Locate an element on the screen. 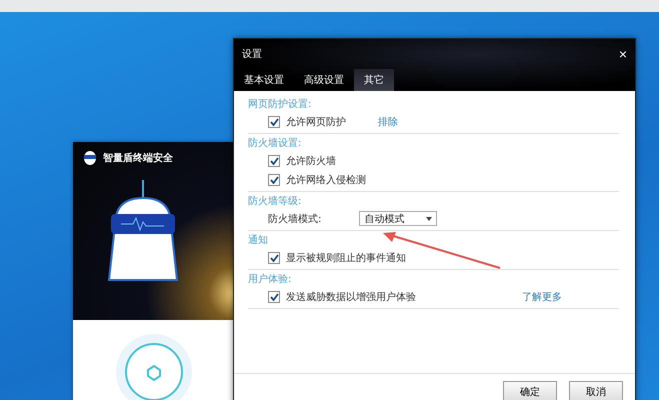 The image size is (659, 400). tab: 其它 is located at coordinates (374, 80).